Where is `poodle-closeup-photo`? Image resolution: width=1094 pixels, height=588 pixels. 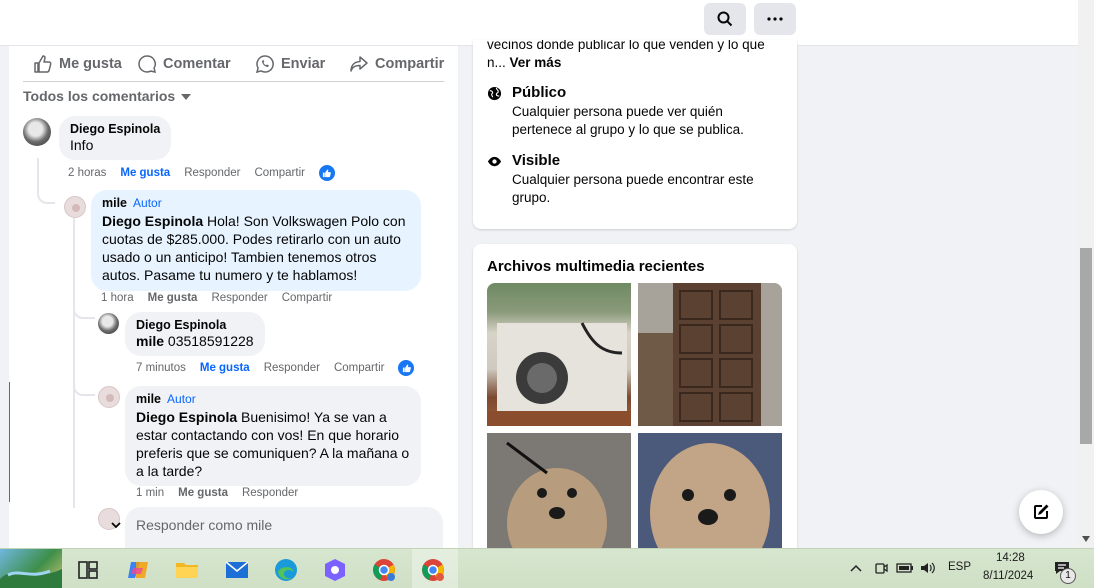 poodle-closeup-photo is located at coordinates (710, 493).